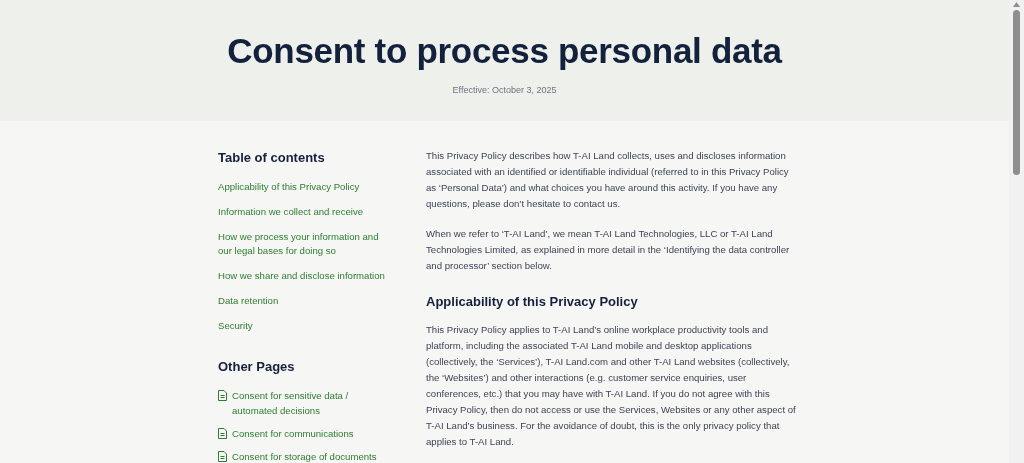 The width and height of the screenshot is (1024, 463). Describe the element at coordinates (272, 158) in the screenshot. I see `toc-heading: Table of contents` at that location.